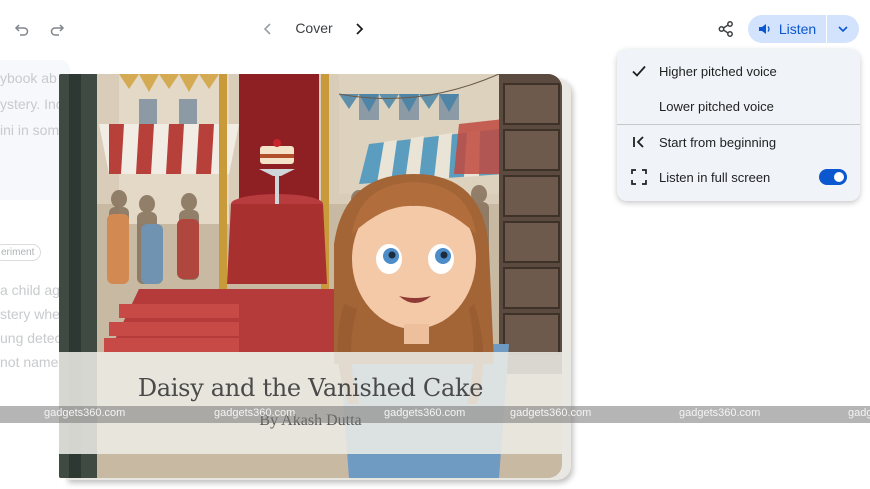 The height and width of the screenshot is (489, 870). Describe the element at coordinates (833, 177) in the screenshot. I see `full-screen-toggle` at that location.